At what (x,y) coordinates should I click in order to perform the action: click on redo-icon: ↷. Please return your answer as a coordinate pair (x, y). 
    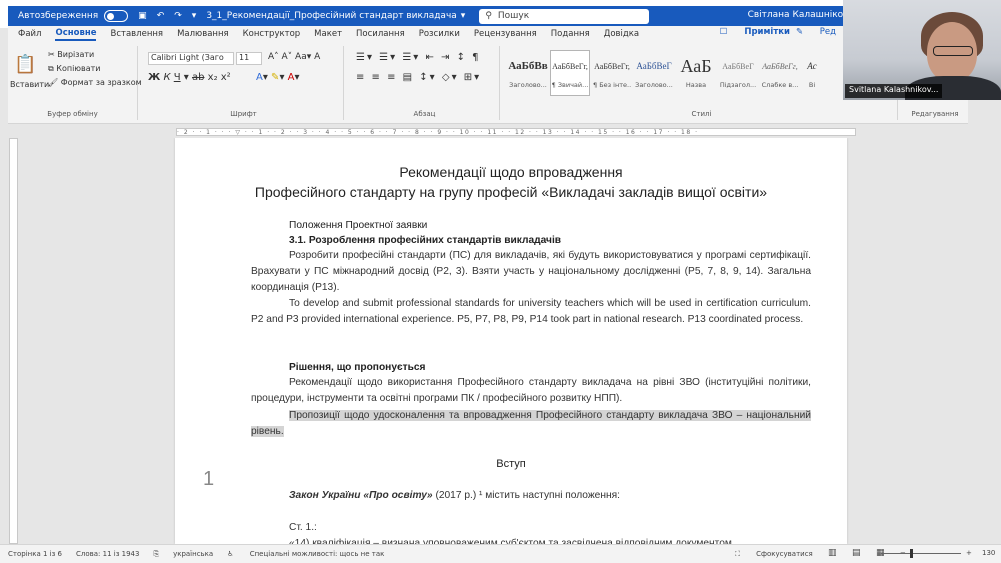
    Looking at the image, I should click on (178, 16).